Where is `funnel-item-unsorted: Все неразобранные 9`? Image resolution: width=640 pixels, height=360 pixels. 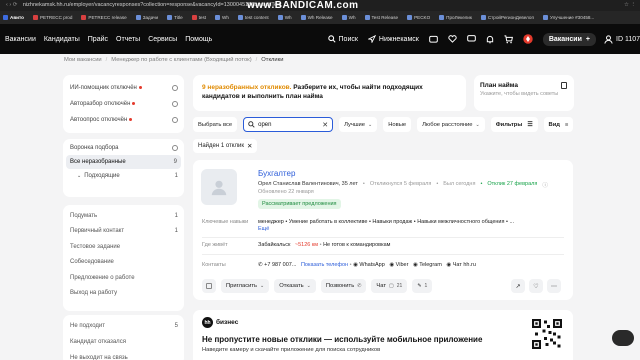 funnel-item-unsorted: Все неразобранные 9 is located at coordinates (123, 162).